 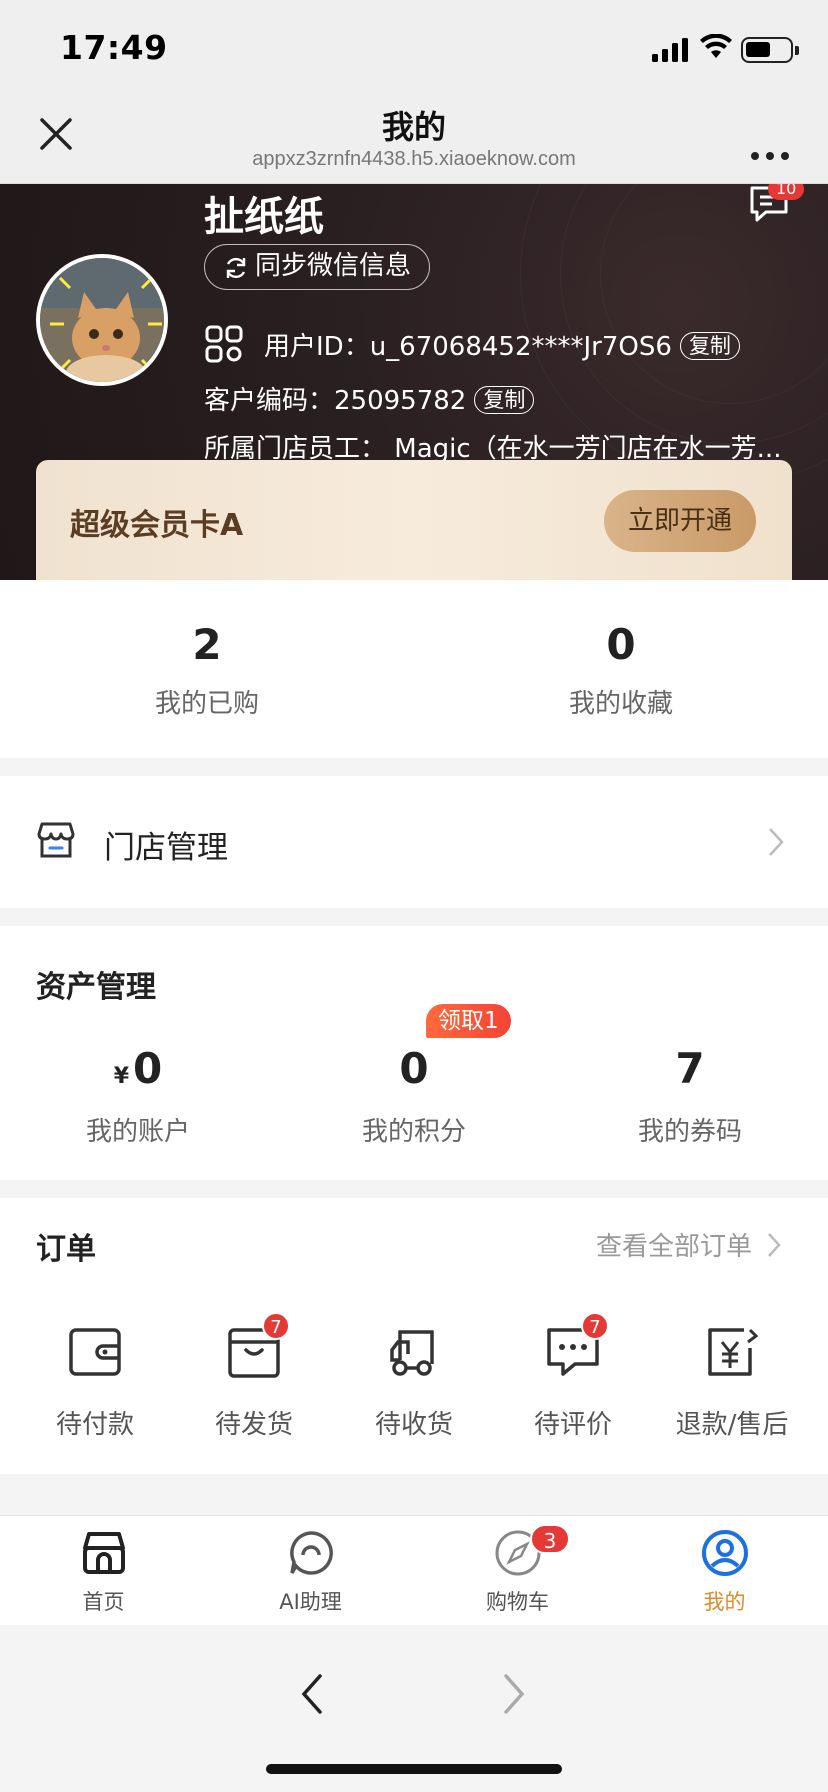 I want to click on refund-icon, so click(x=733, y=1352).